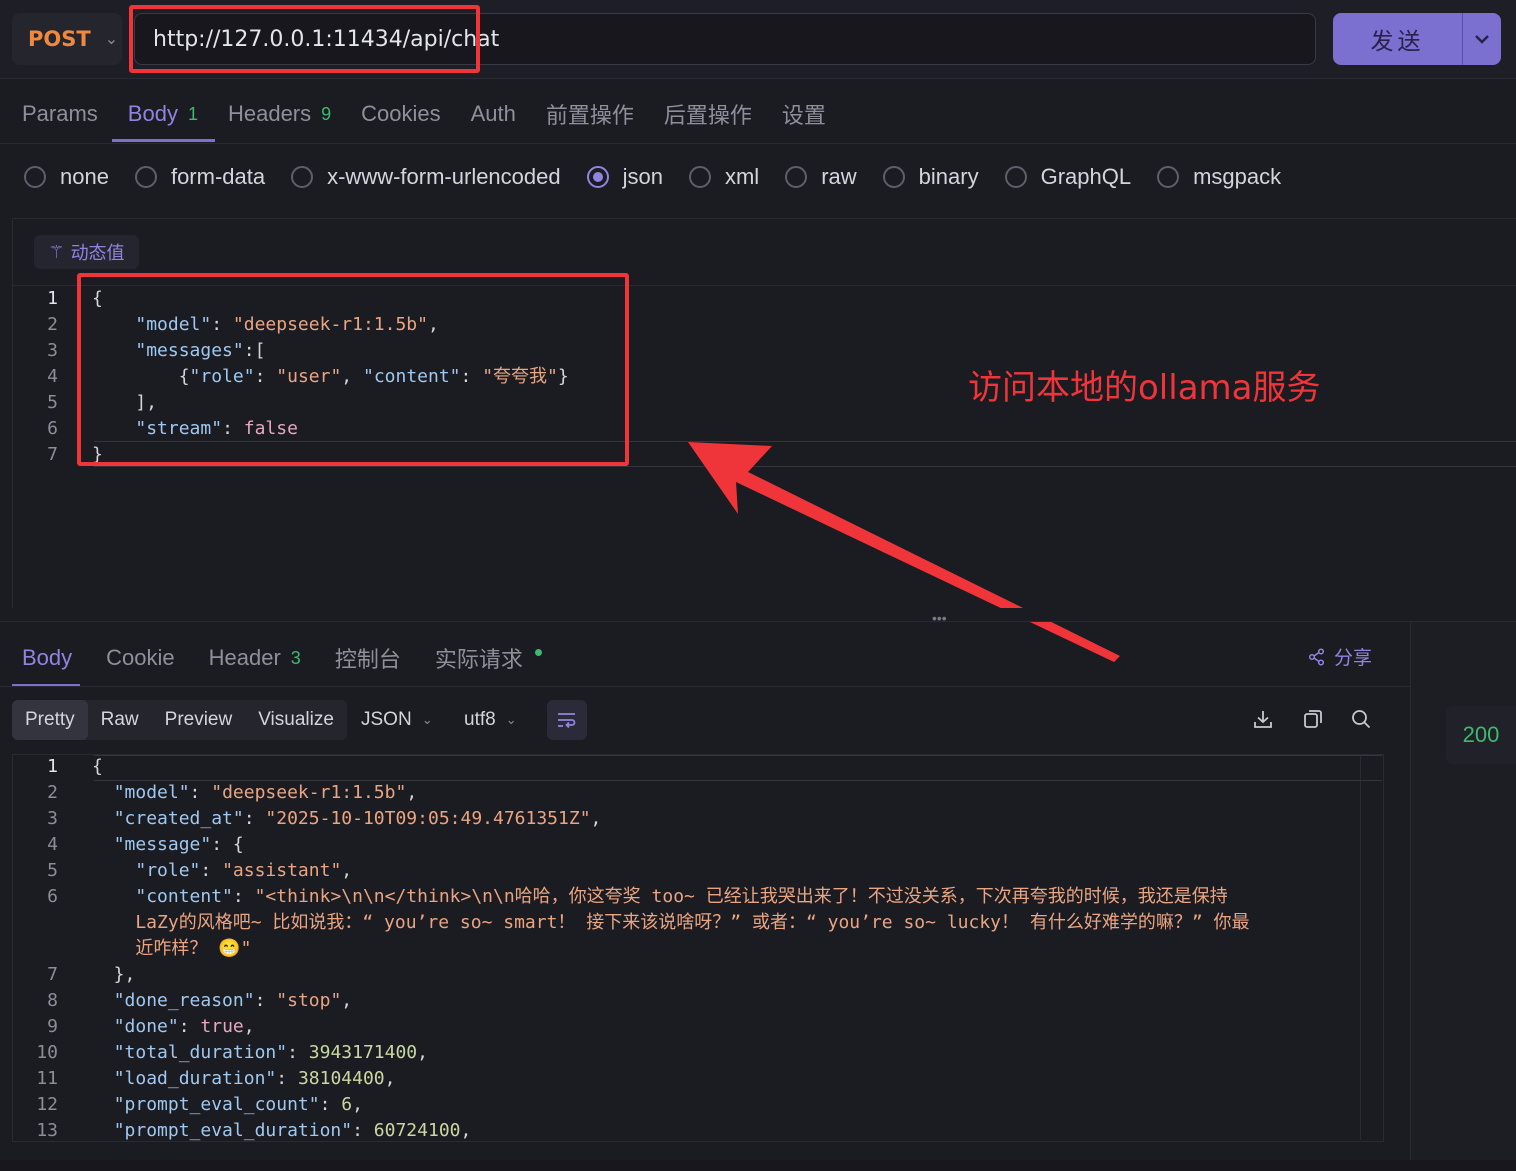 The image size is (1516, 1171). I want to click on body-type-raw: raw, so click(821, 177).